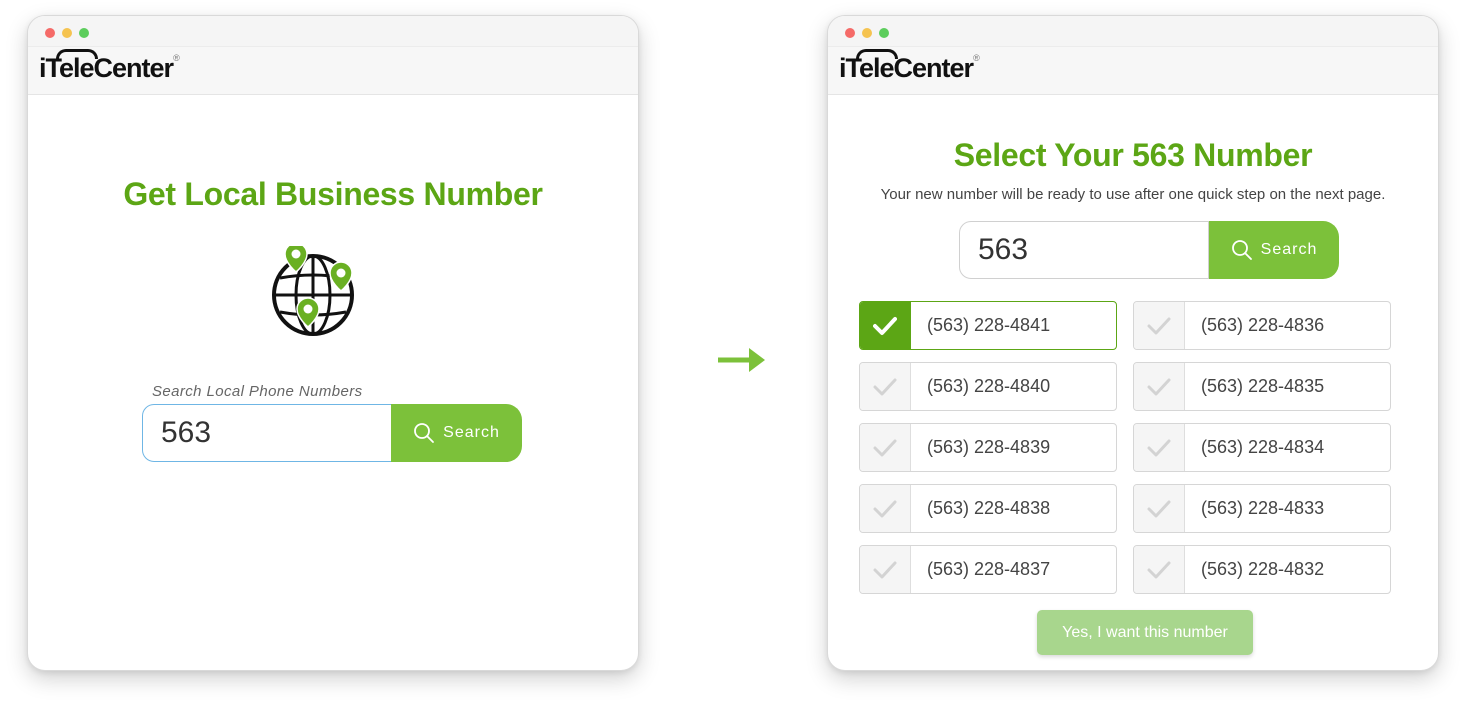  I want to click on phone-number-label: (563) 228-4836, so click(1263, 325).